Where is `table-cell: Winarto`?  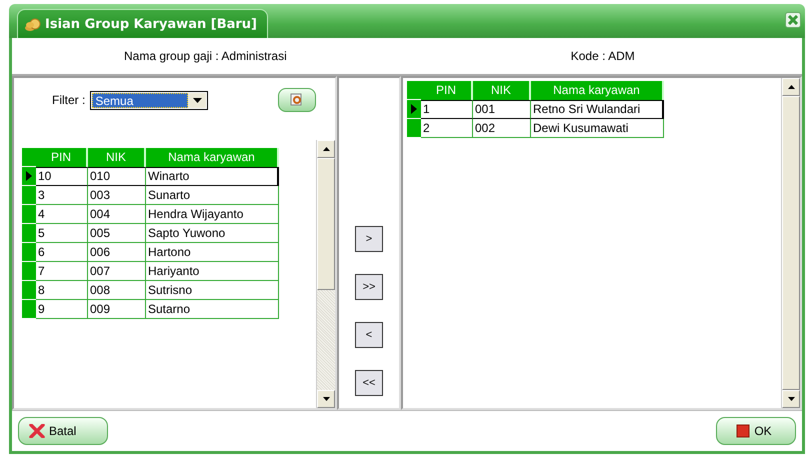
table-cell: Winarto is located at coordinates (212, 176).